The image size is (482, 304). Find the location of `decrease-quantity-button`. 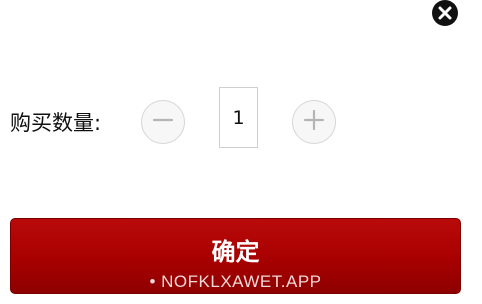

decrease-quantity-button is located at coordinates (163, 122).